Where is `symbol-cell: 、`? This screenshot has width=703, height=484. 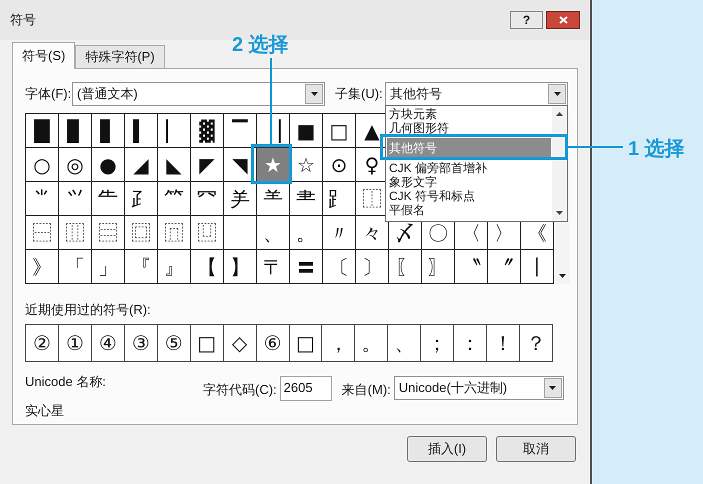
symbol-cell: 、 is located at coordinates (273, 233).